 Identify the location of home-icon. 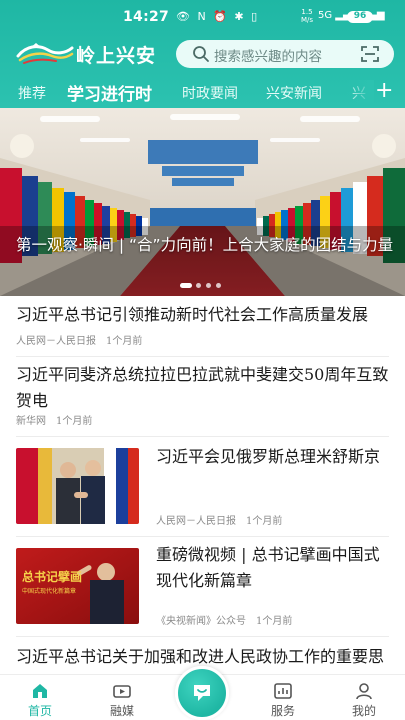
(40, 691).